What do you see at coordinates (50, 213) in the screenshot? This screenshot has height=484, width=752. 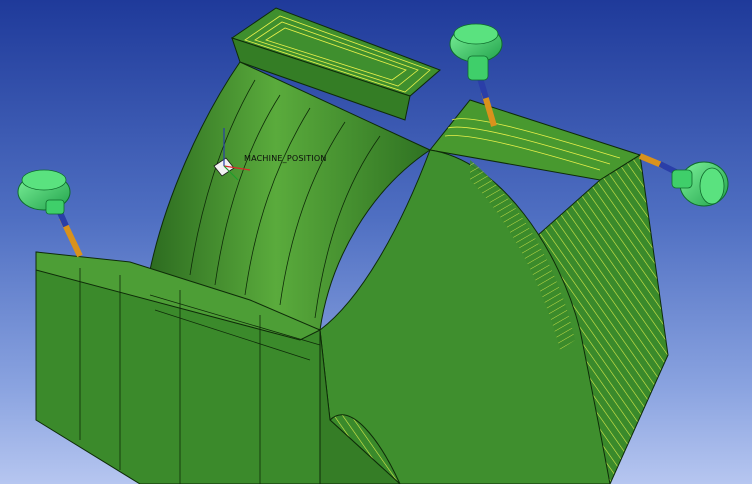 I see `cutting-tool-left` at bounding box center [50, 213].